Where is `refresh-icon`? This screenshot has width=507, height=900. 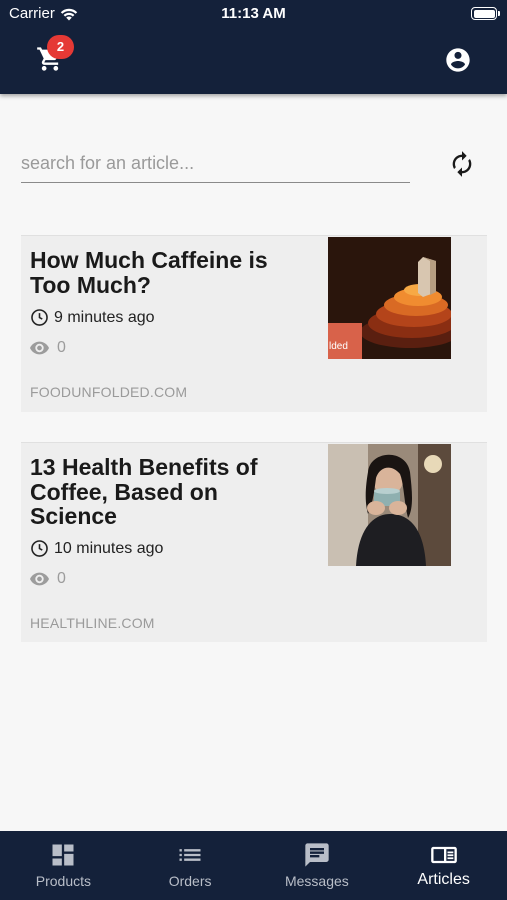 refresh-icon is located at coordinates (462, 164).